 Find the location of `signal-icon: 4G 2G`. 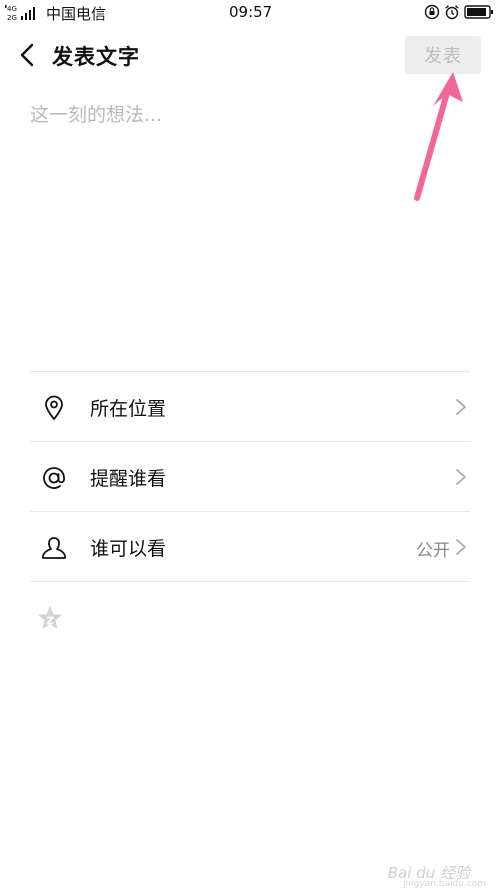

signal-icon: 4G 2G is located at coordinates (20, 13).